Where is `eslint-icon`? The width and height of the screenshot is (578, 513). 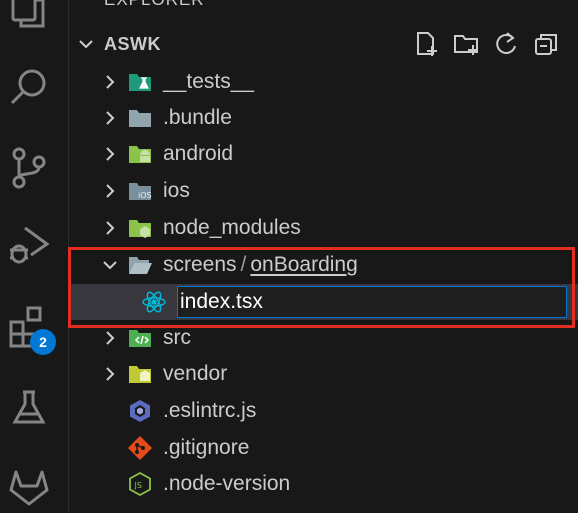 eslint-icon is located at coordinates (140, 411).